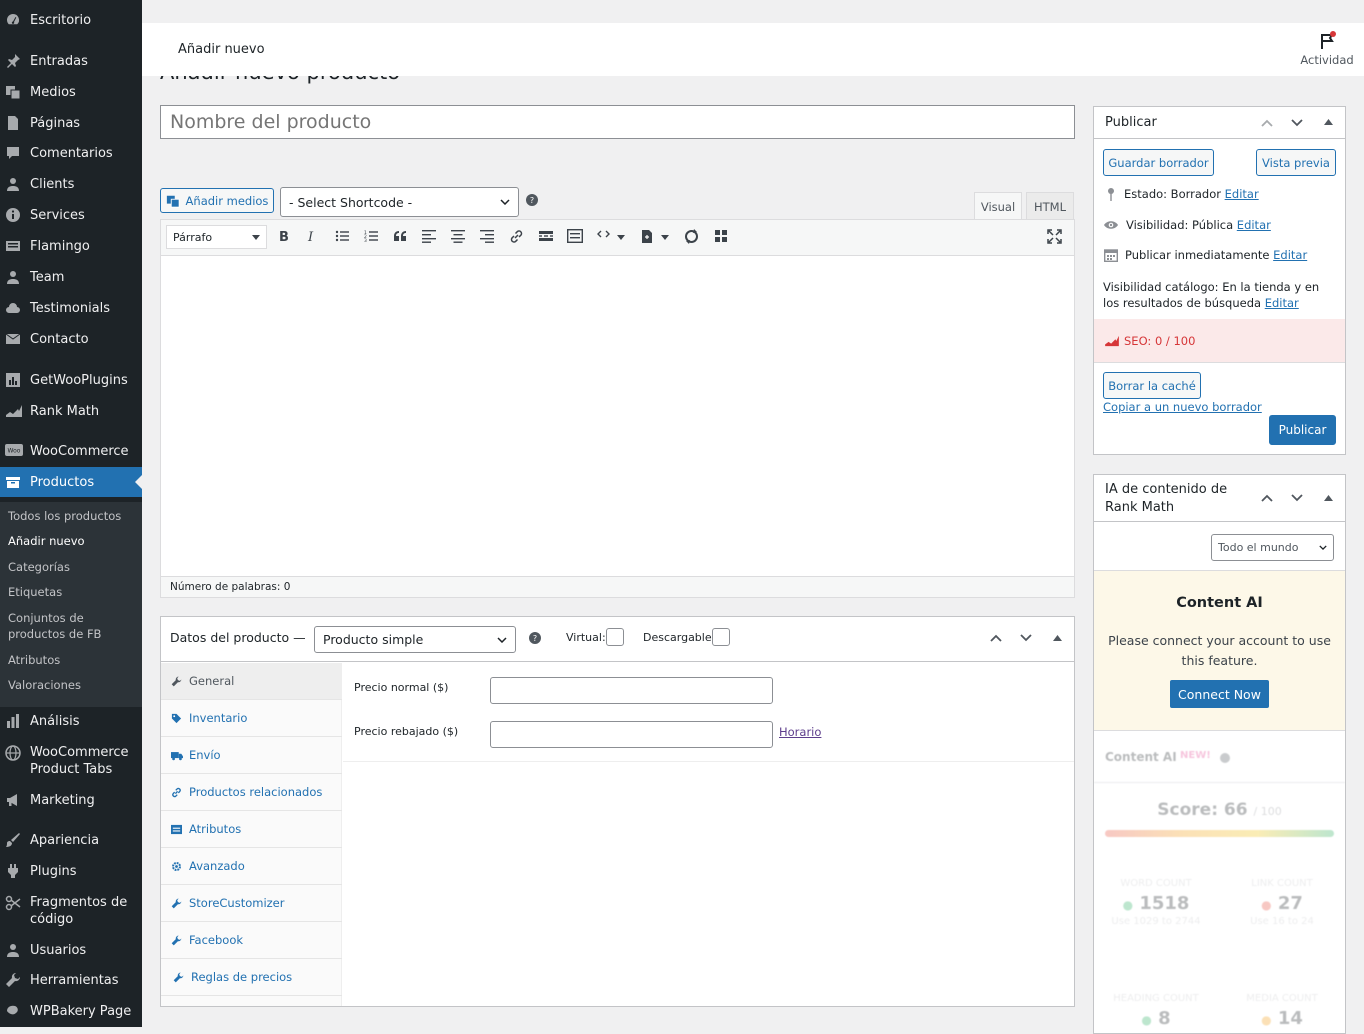 The height and width of the screenshot is (1034, 1364). What do you see at coordinates (1050, 206) in the screenshot?
I see `tab-html: HTML` at bounding box center [1050, 206].